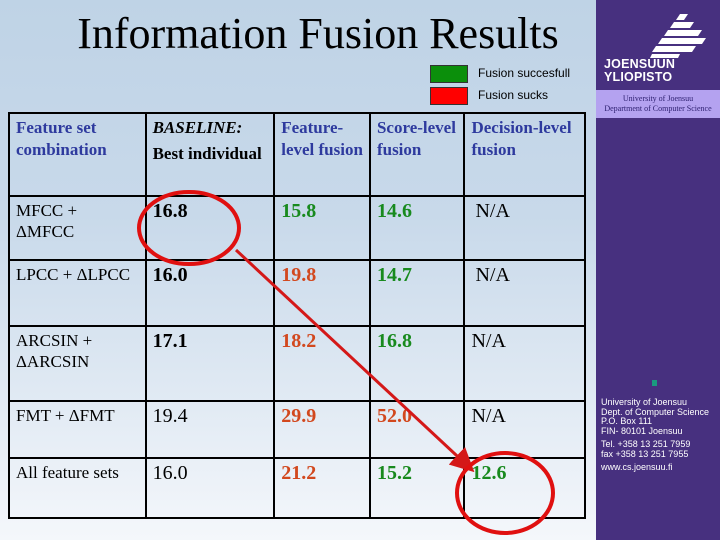 This screenshot has height=540, width=720. What do you see at coordinates (417, 429) in the screenshot?
I see `cell-score-level: 52.0` at bounding box center [417, 429].